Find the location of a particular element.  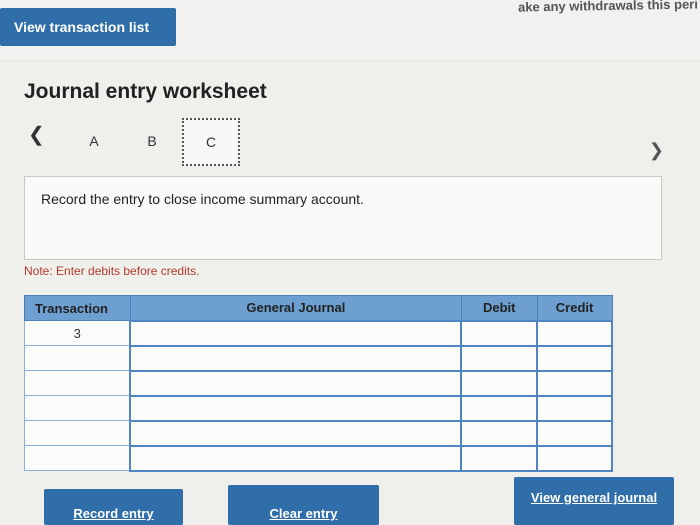

view-transaction-list-button: View transaction list is located at coordinates (88, 27).